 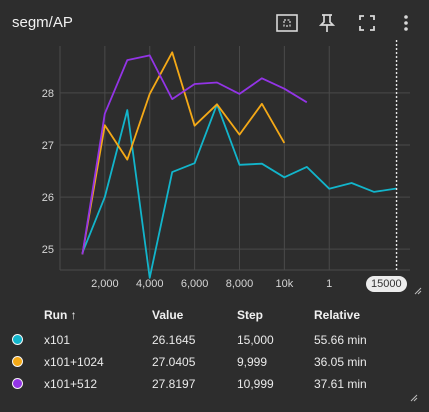 I want to click on y-tick-label: 28, so click(x=48, y=94).